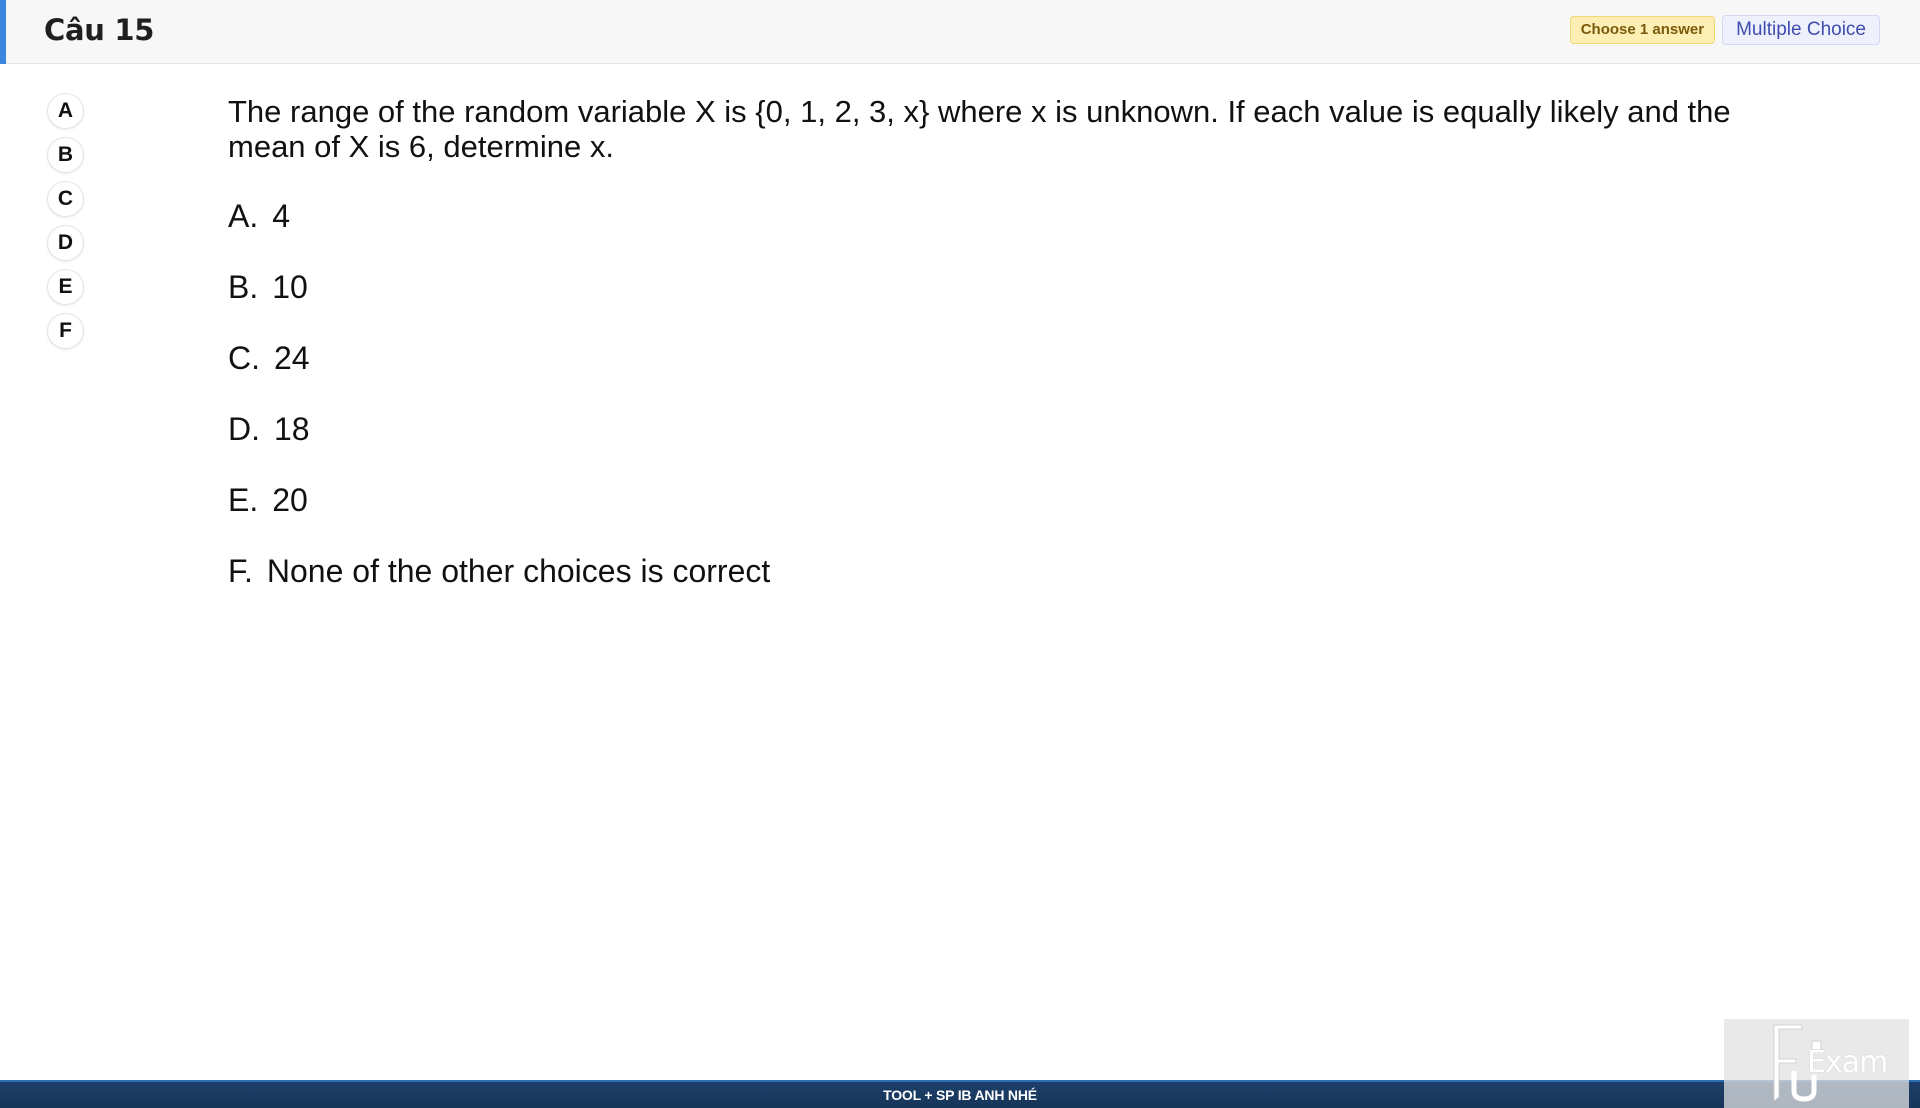 This screenshot has width=1920, height=1108. What do you see at coordinates (290, 500) in the screenshot?
I see `choice-text: 20` at bounding box center [290, 500].